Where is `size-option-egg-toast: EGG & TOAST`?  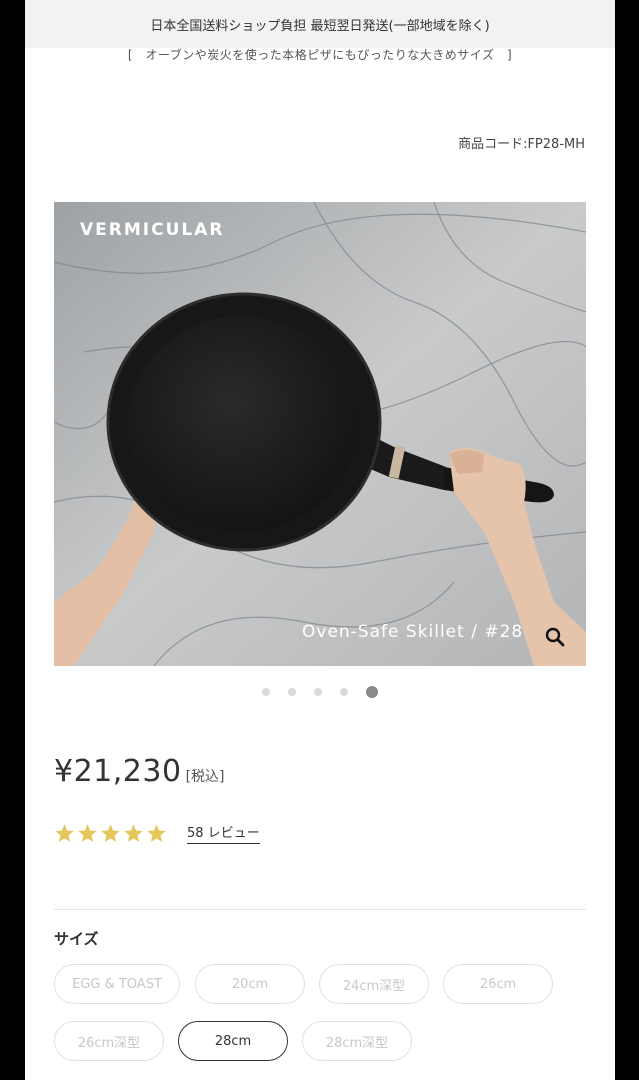 size-option-egg-toast: EGG & TOAST is located at coordinates (117, 984).